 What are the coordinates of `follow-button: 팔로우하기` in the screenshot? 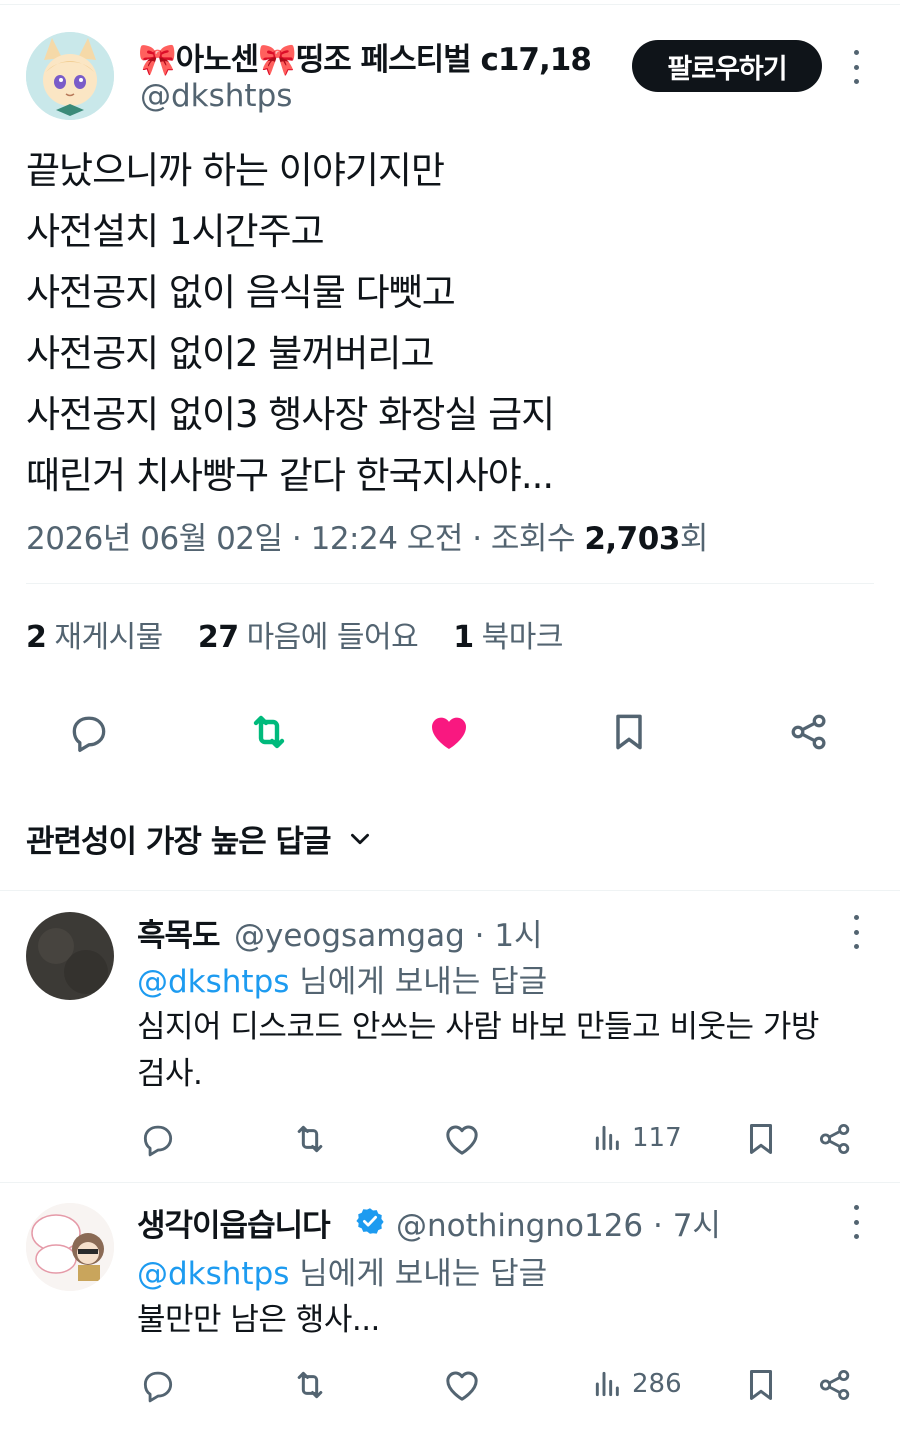 It's located at (727, 66).